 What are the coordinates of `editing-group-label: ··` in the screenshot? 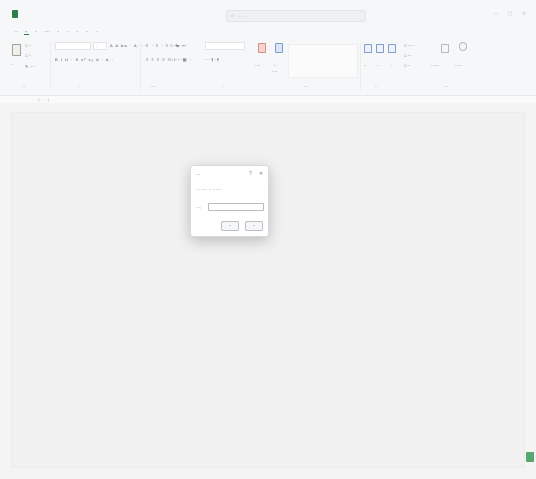 It's located at (376, 86).